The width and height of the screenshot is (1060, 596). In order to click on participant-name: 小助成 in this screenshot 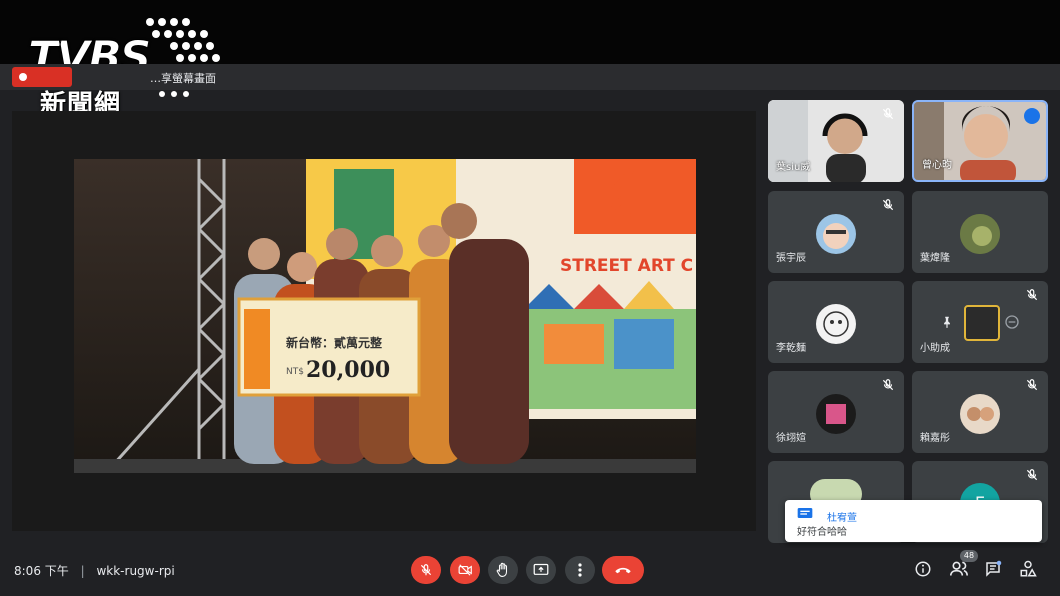, I will do `click(935, 348)`.